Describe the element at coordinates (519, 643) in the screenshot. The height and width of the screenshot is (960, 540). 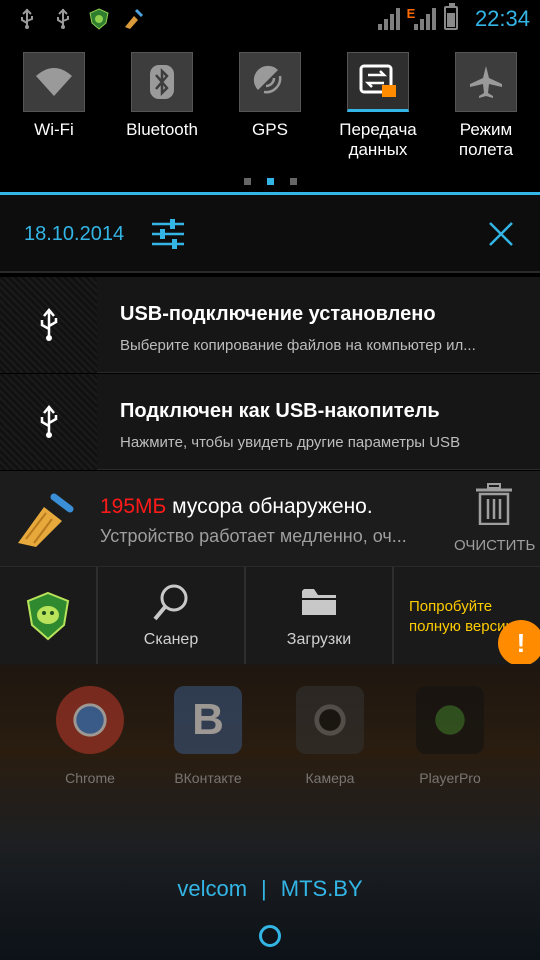
I see `warning-icon: !` at that location.